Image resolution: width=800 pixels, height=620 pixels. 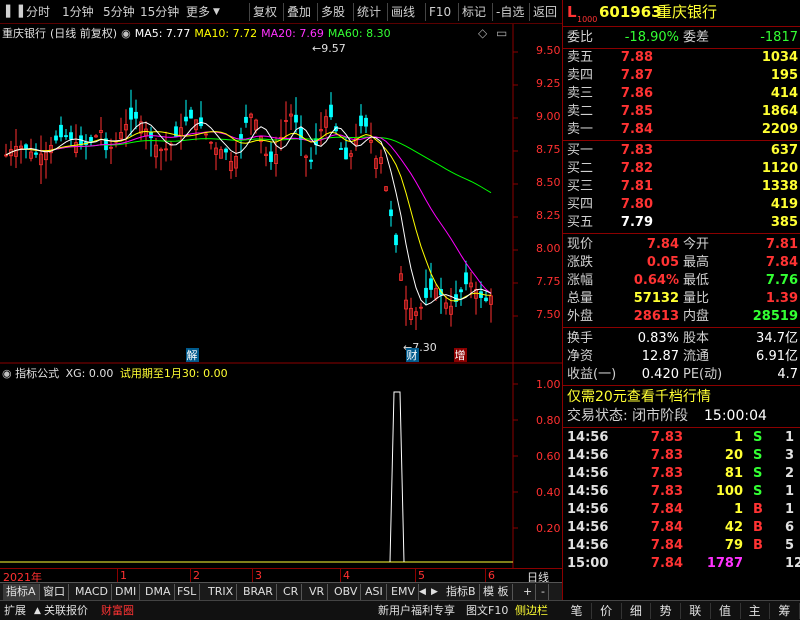 I want to click on bottom-tab-3: 新用户福利专享, so click(x=416, y=611).